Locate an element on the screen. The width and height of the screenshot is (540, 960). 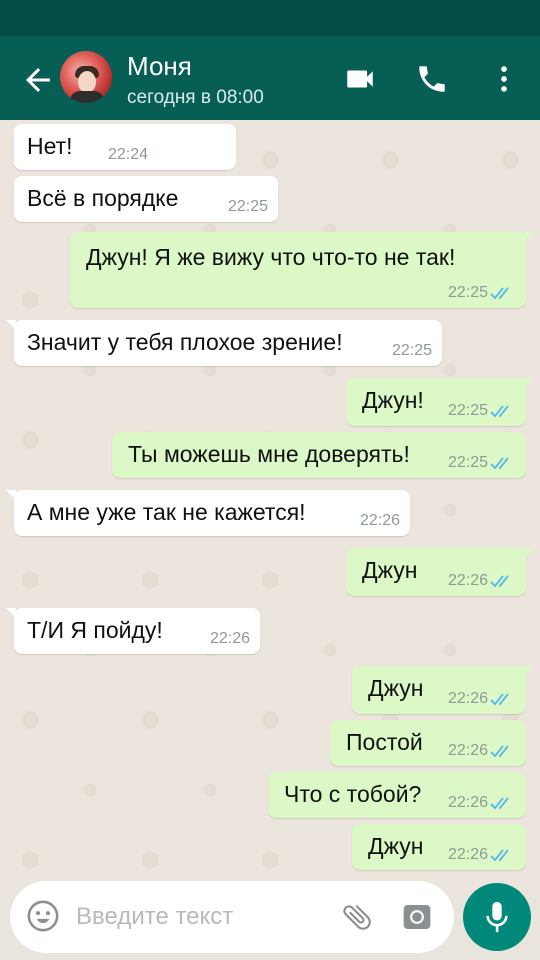
avatar is located at coordinates (86, 77).